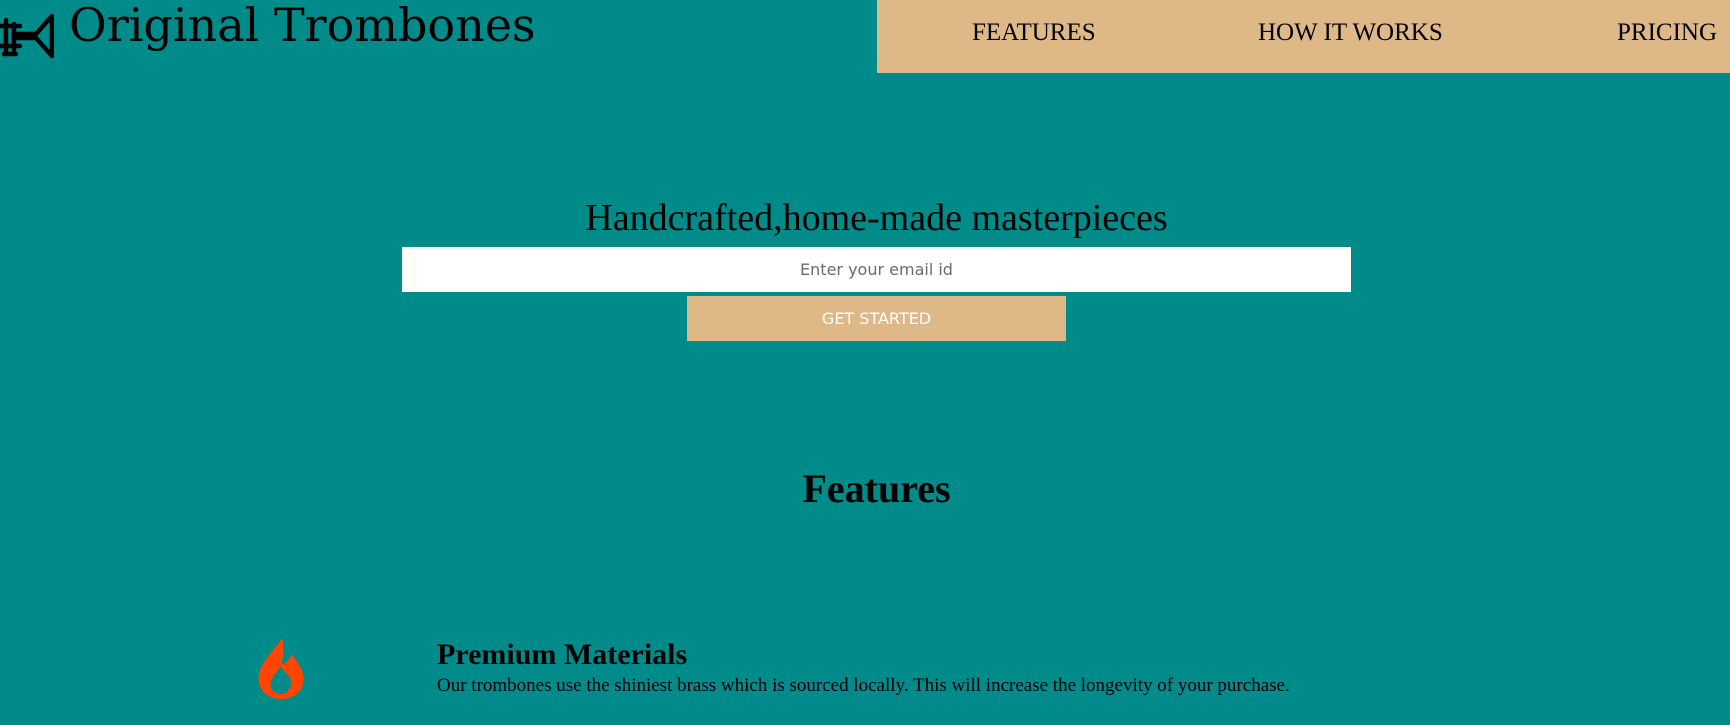 Image resolution: width=1730 pixels, height=725 pixels. What do you see at coordinates (27, 36) in the screenshot?
I see `trumpet-icon` at bounding box center [27, 36].